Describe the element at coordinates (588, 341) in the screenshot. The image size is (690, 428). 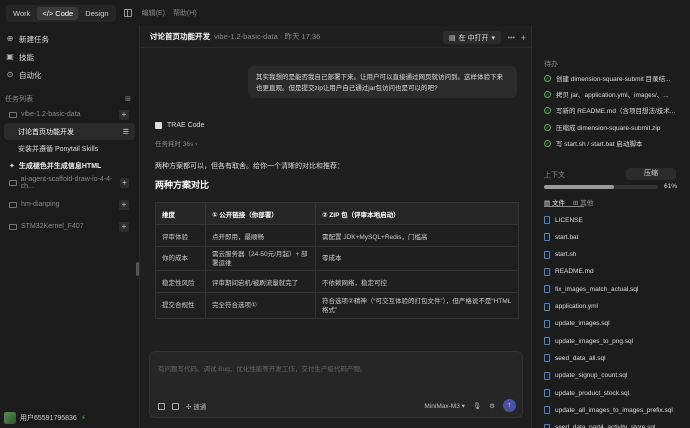
I see `file-item: update_images_to_png.sql` at that location.